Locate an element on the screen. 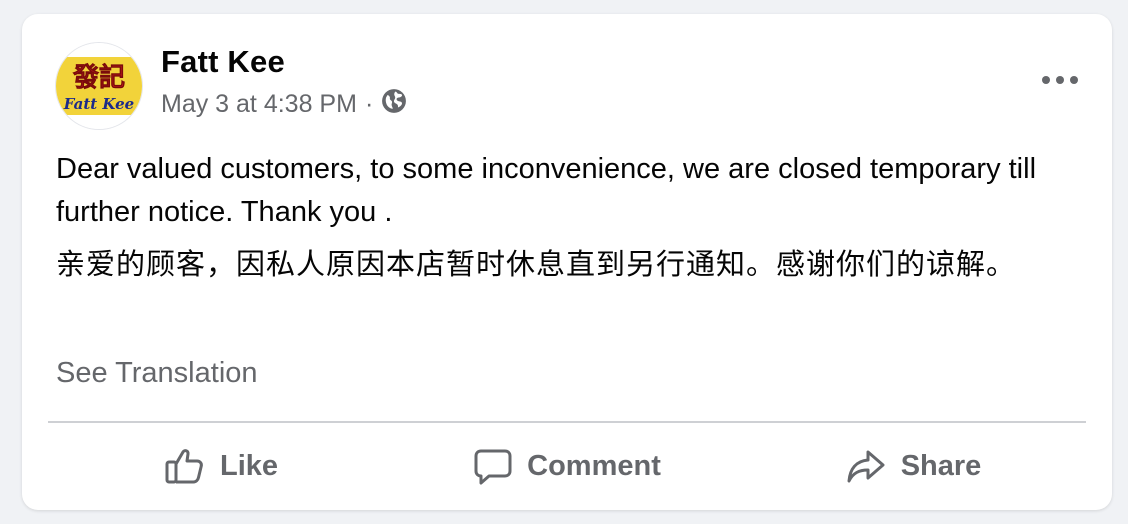 This screenshot has height=524, width=1128. like-button: Like is located at coordinates (221, 466).